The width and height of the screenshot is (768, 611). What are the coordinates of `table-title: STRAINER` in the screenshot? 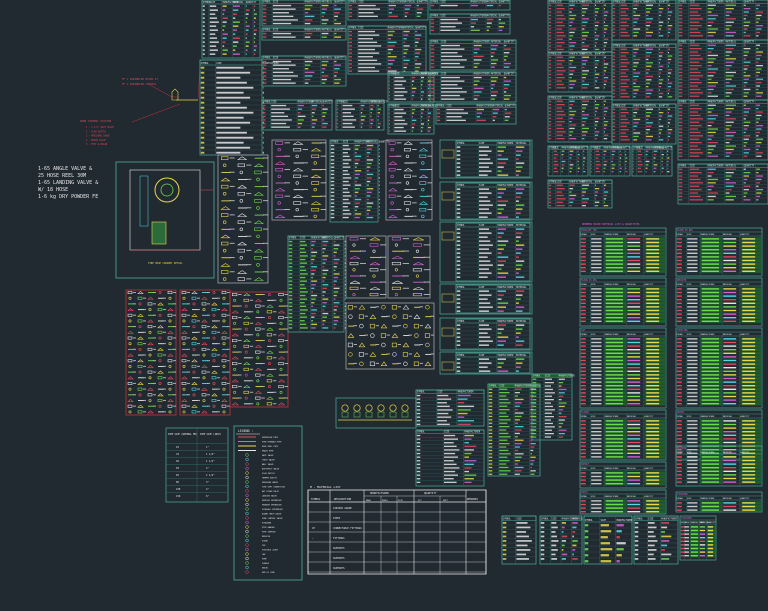 It's located at (682, 494).